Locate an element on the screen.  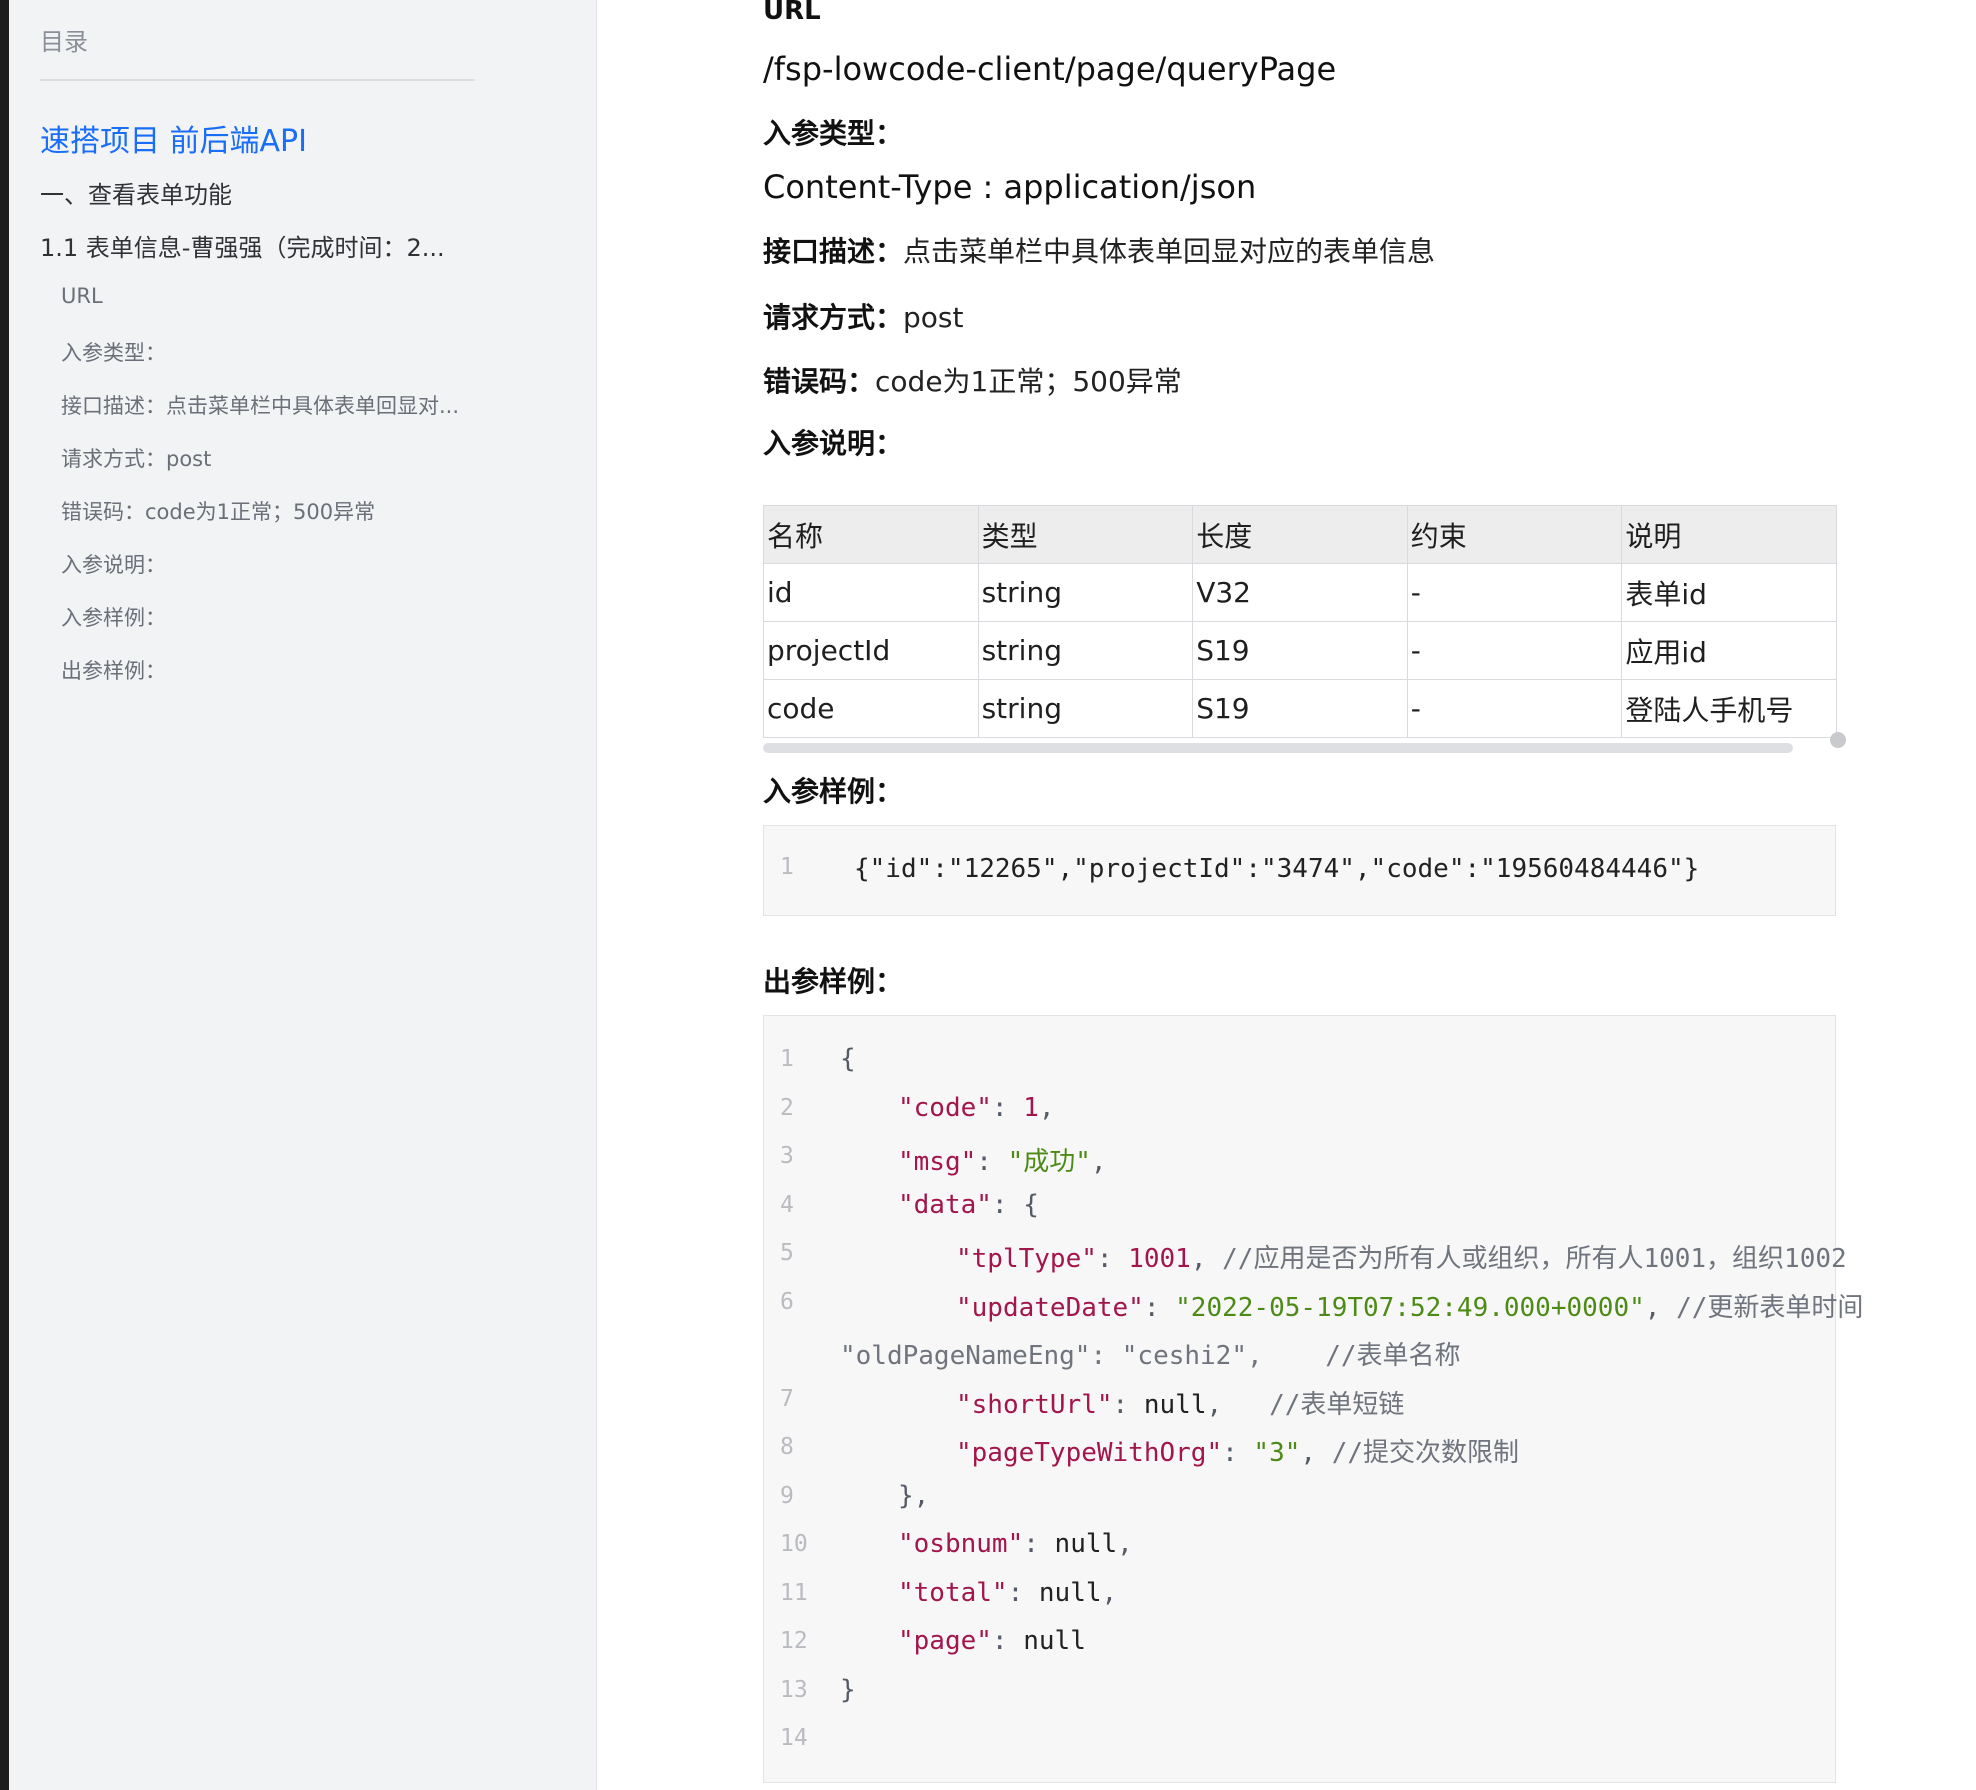
code-token: 1 is located at coordinates (1031, 1107).